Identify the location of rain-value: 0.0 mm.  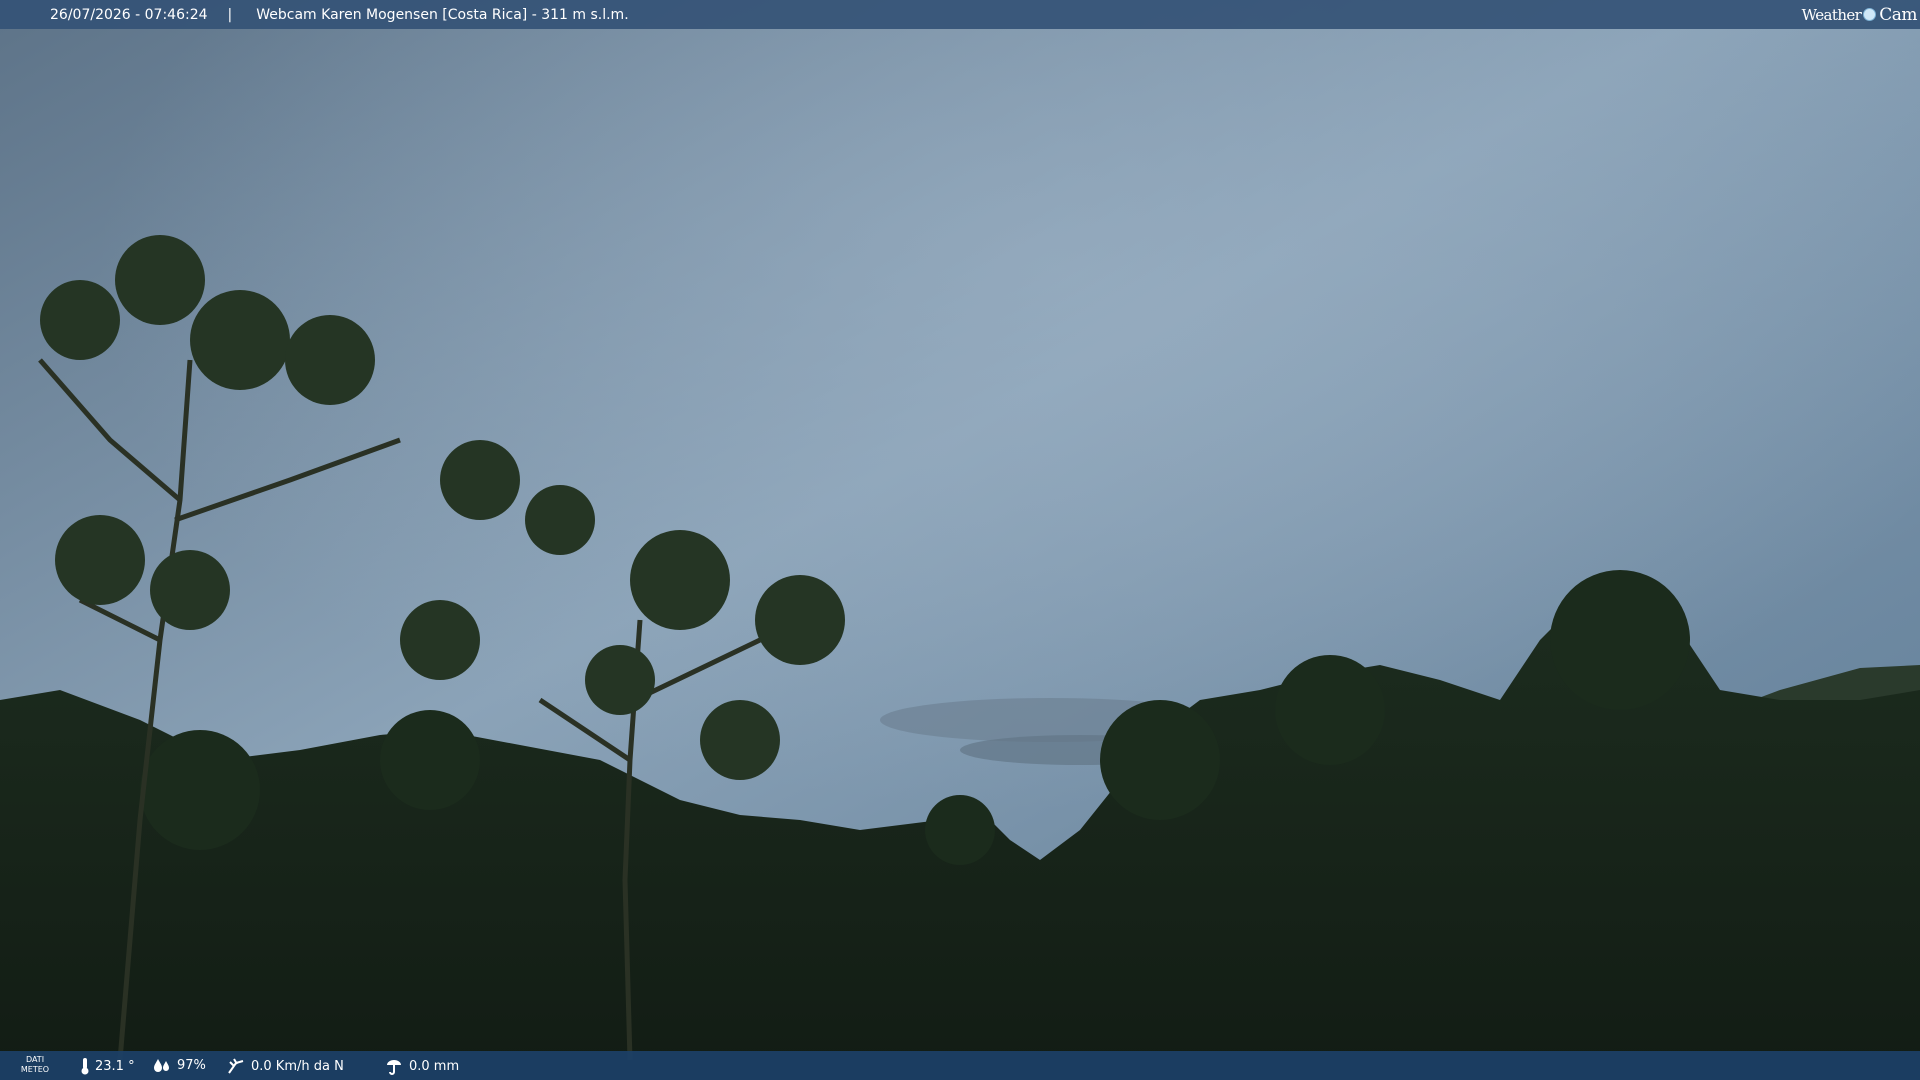
(434, 1066).